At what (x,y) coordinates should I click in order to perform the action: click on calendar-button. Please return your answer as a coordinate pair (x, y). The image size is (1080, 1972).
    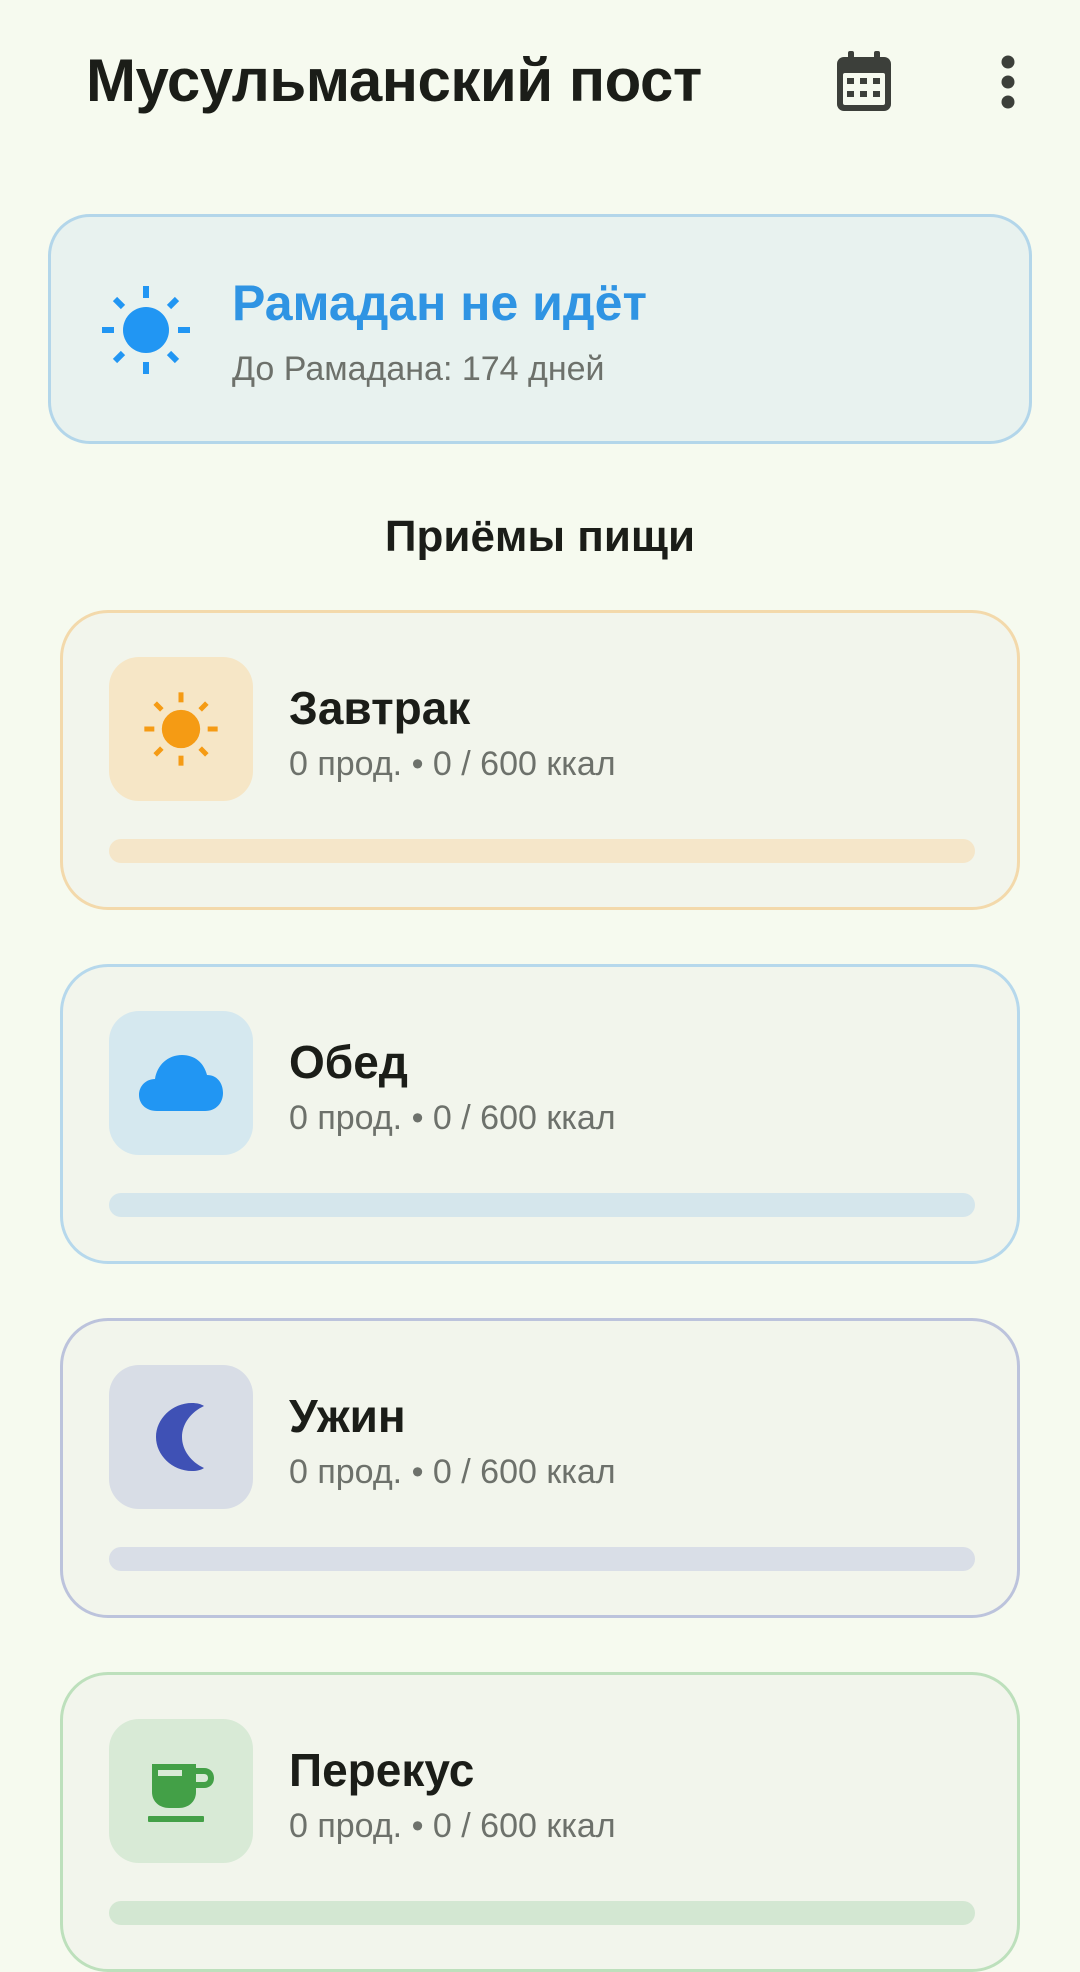
    Looking at the image, I should click on (864, 82).